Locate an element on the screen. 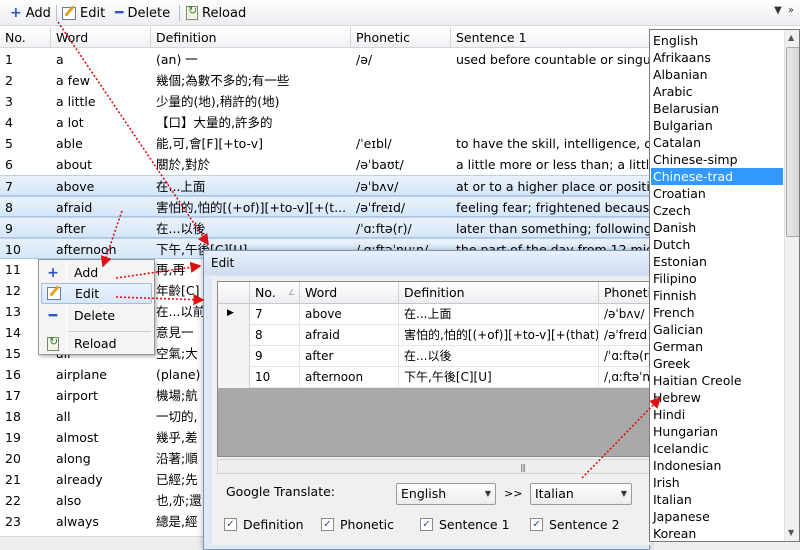 This screenshot has height=550, width=800. edit-cell-def: 在...上面 is located at coordinates (499, 314).